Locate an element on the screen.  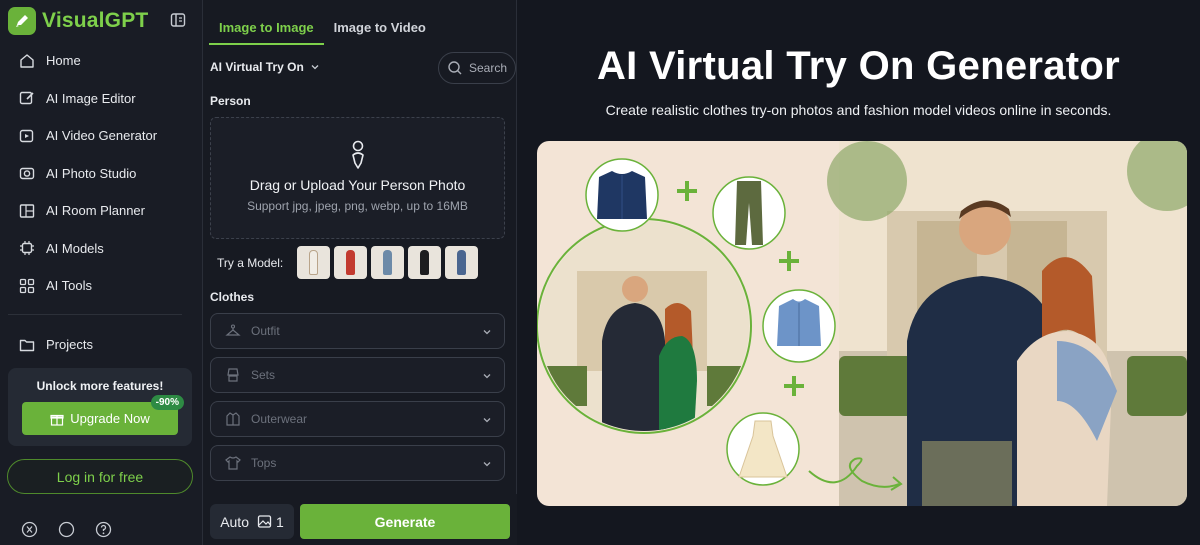
tool-select-dropdown: AI Virtual Try On is located at coordinates (265, 67).